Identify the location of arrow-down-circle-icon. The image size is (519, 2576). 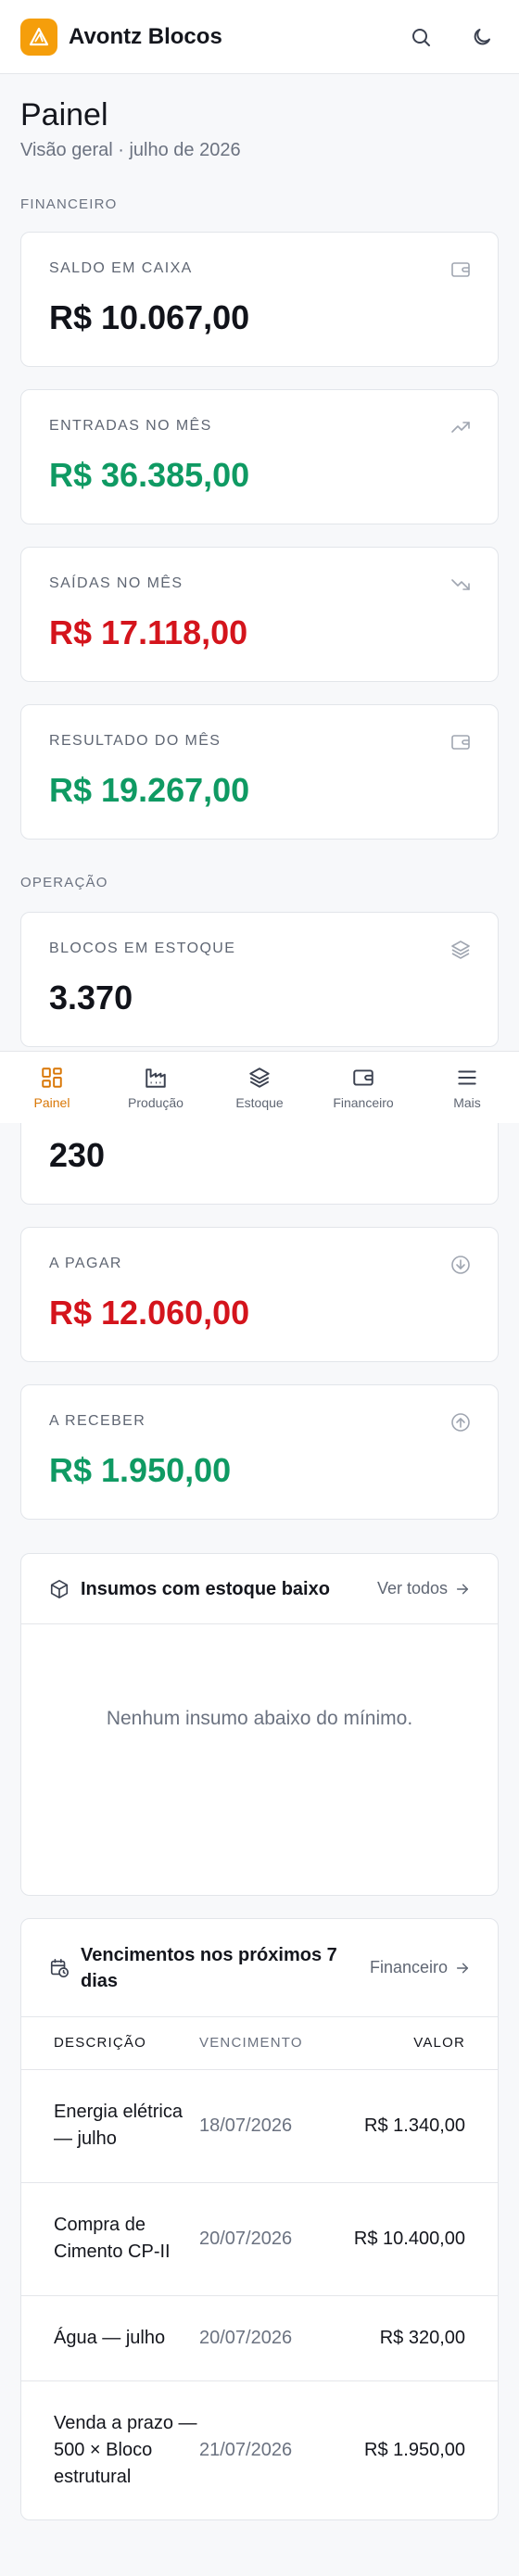
(461, 1265).